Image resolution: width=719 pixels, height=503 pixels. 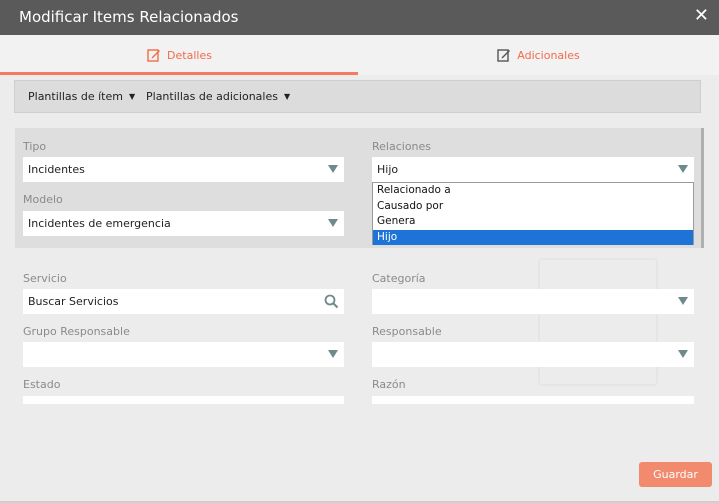 I want to click on estado-label: Estado, so click(x=42, y=384).